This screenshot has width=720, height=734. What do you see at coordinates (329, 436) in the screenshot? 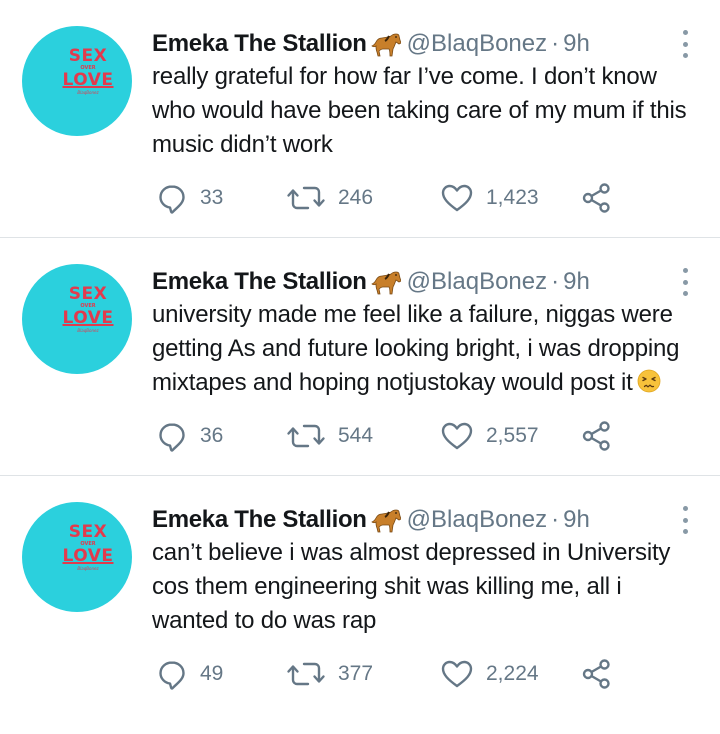
I see `retweet-button: 544` at bounding box center [329, 436].